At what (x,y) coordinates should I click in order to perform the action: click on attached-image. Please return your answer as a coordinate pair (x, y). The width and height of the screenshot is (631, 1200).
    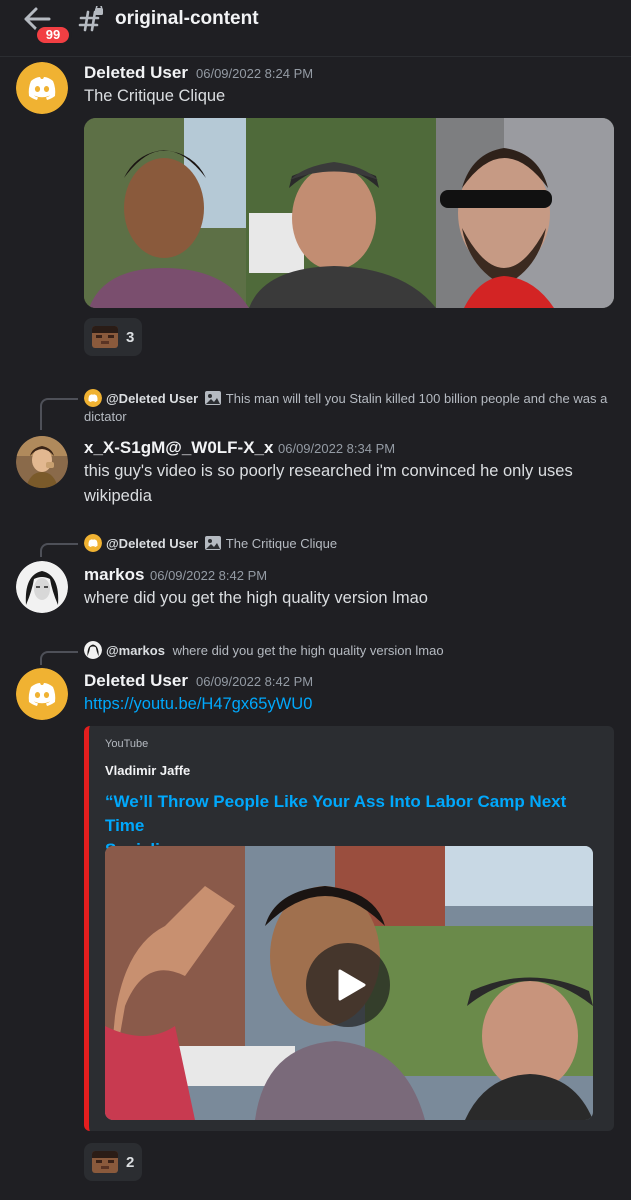
    Looking at the image, I should click on (349, 213).